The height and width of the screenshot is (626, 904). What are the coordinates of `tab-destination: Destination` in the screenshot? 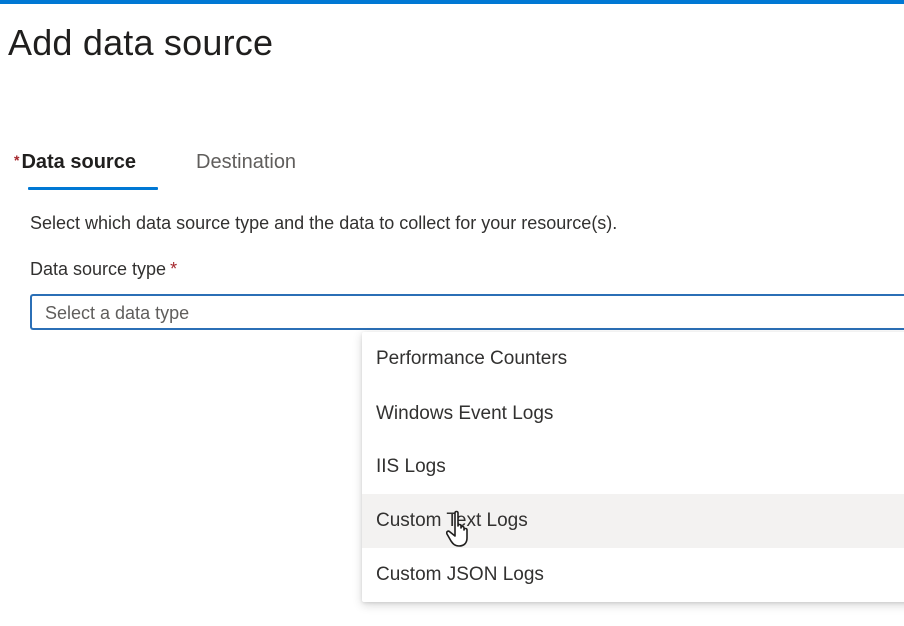 It's located at (246, 168).